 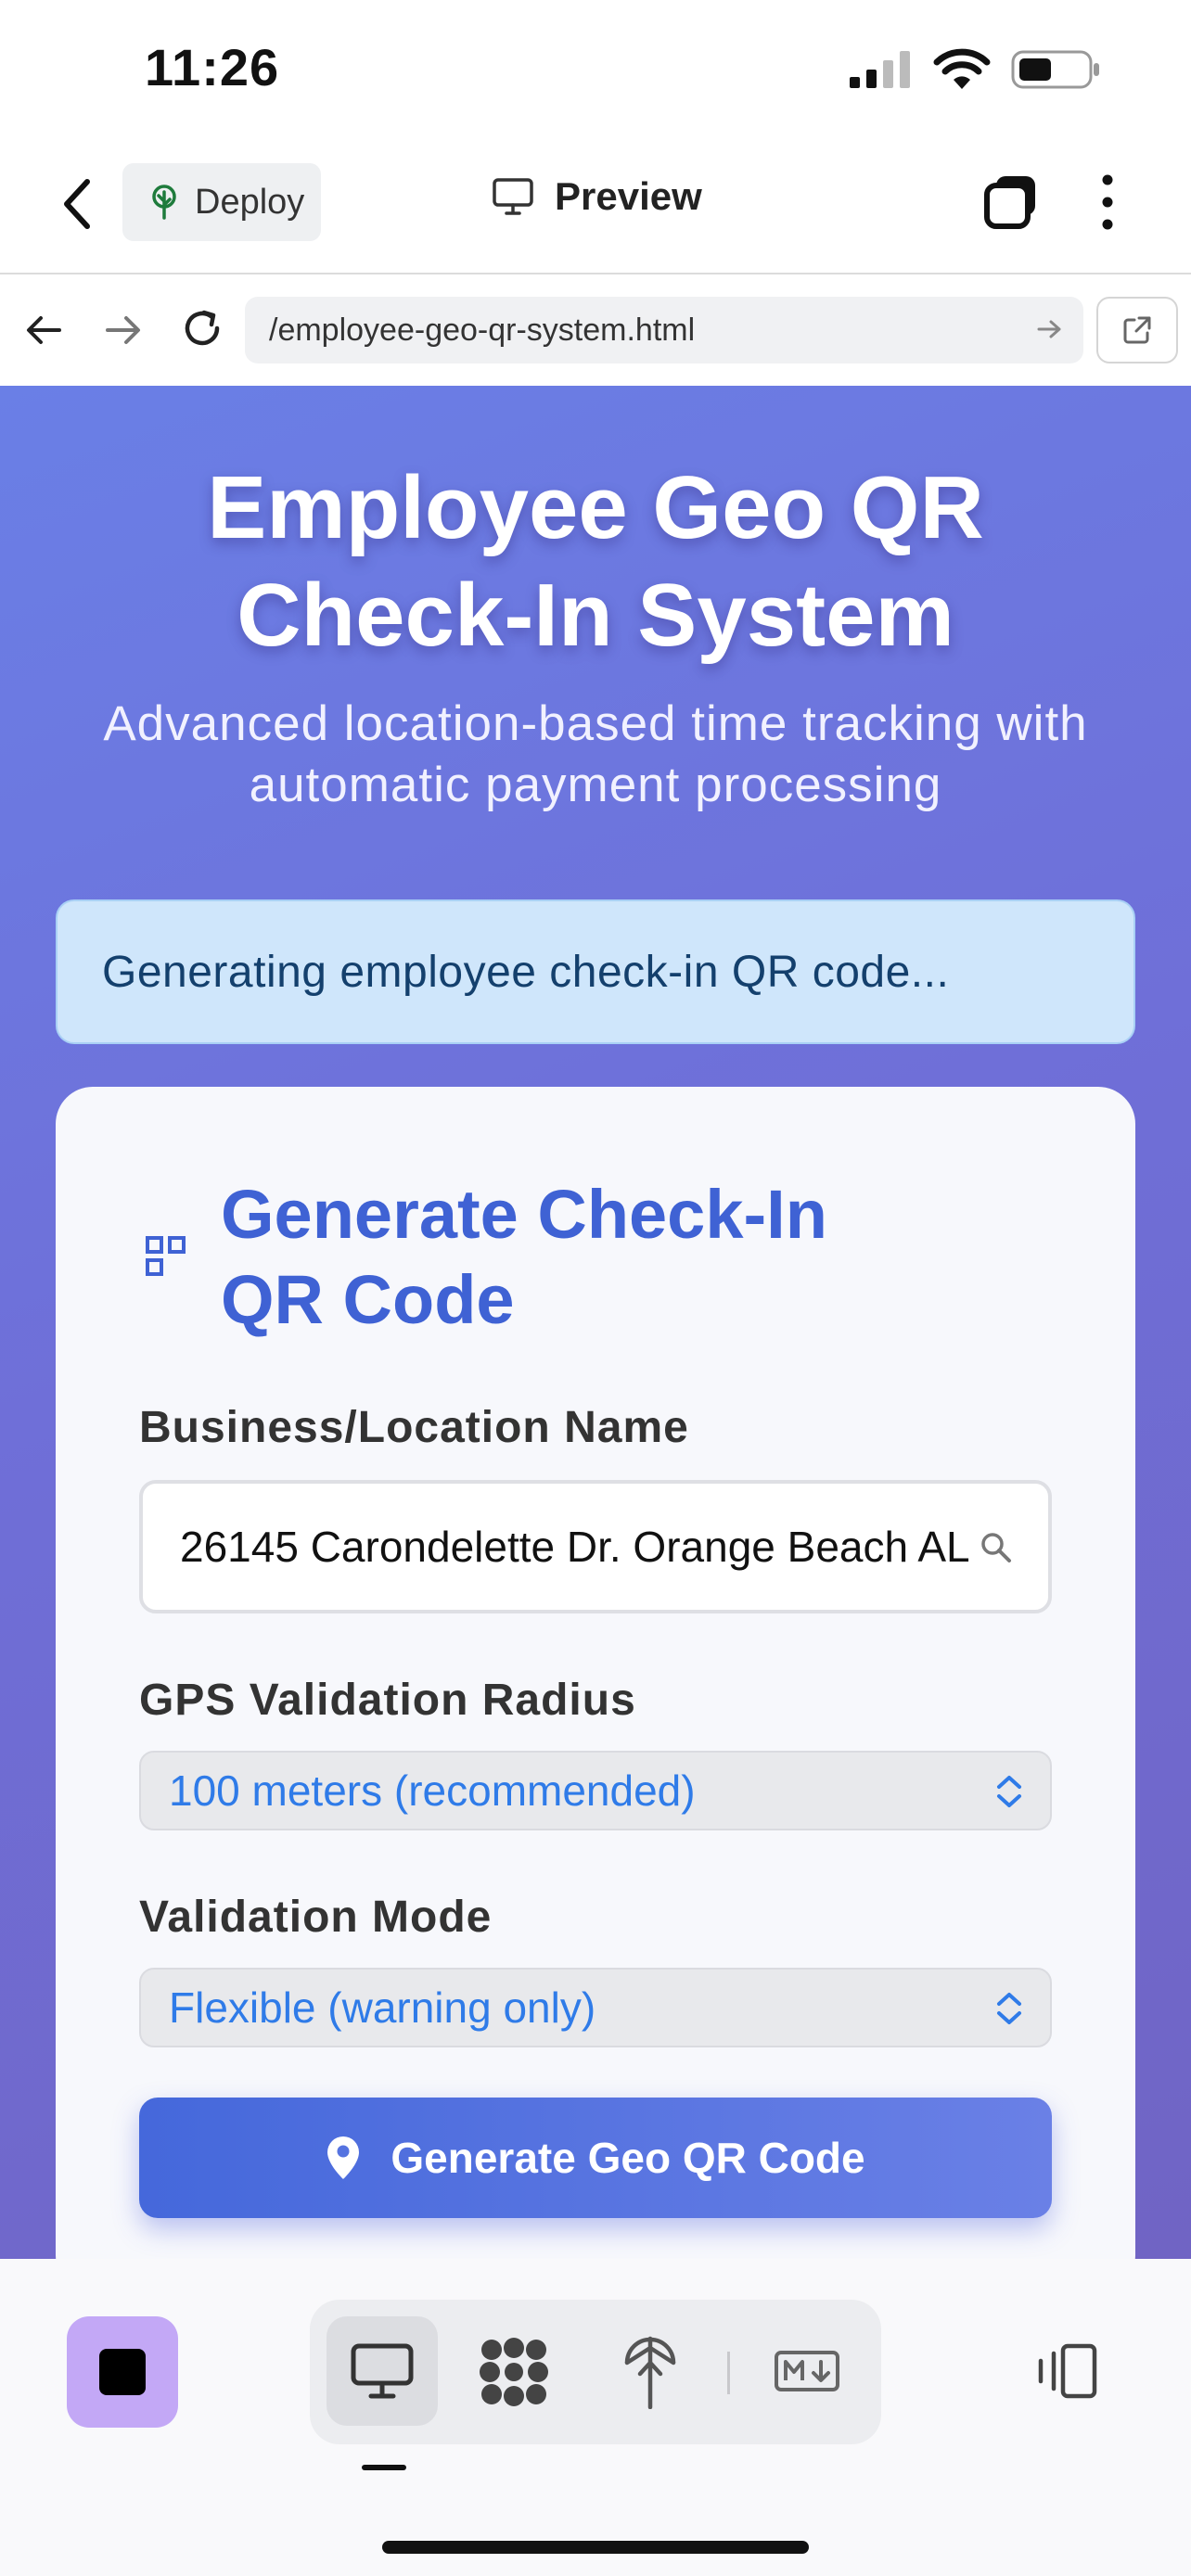 I want to click on stop-icon, so click(x=122, y=2372).